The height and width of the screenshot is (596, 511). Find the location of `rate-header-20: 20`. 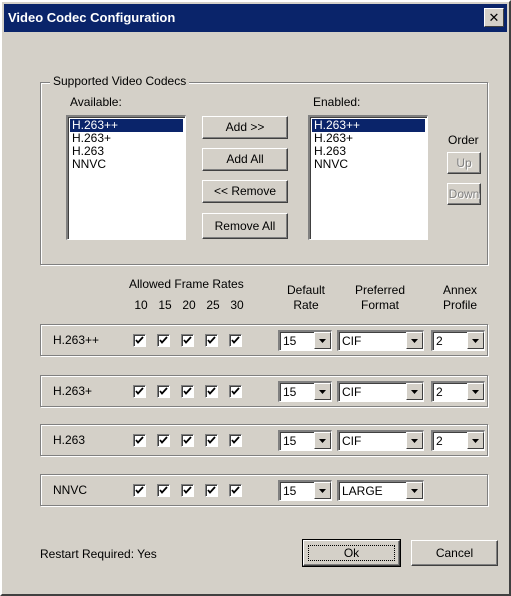

rate-header-20: 20 is located at coordinates (189, 305).